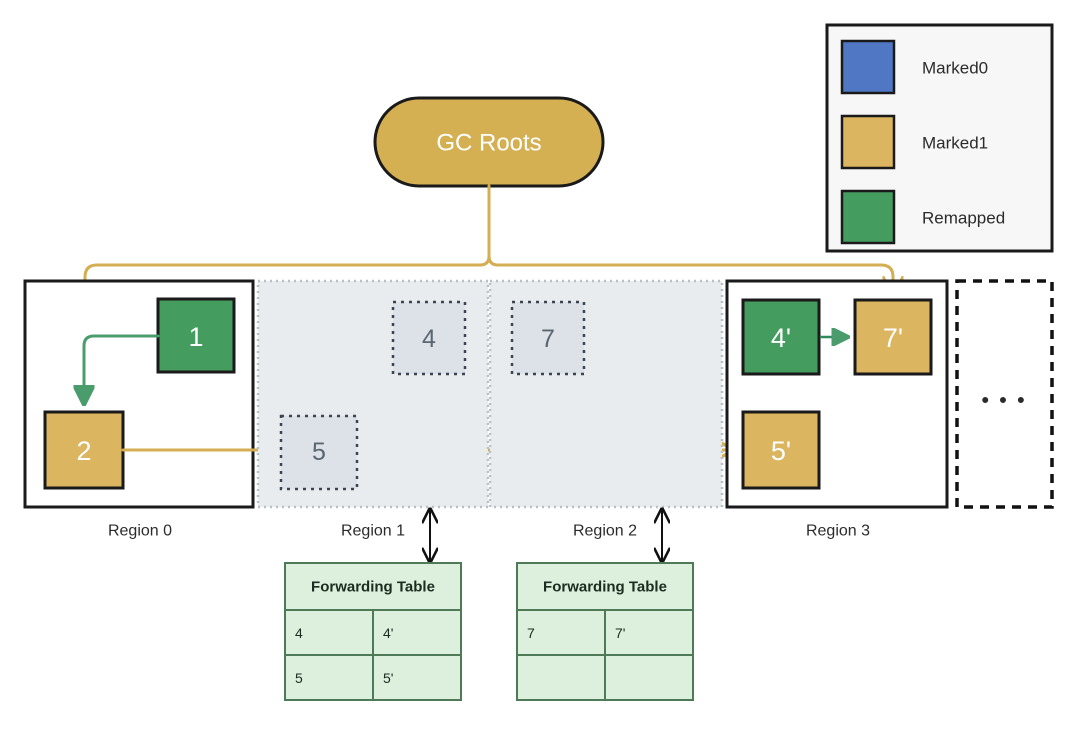 Image resolution: width=1080 pixels, height=730 pixels. I want to click on object-5prime-label: 5', so click(781, 451).